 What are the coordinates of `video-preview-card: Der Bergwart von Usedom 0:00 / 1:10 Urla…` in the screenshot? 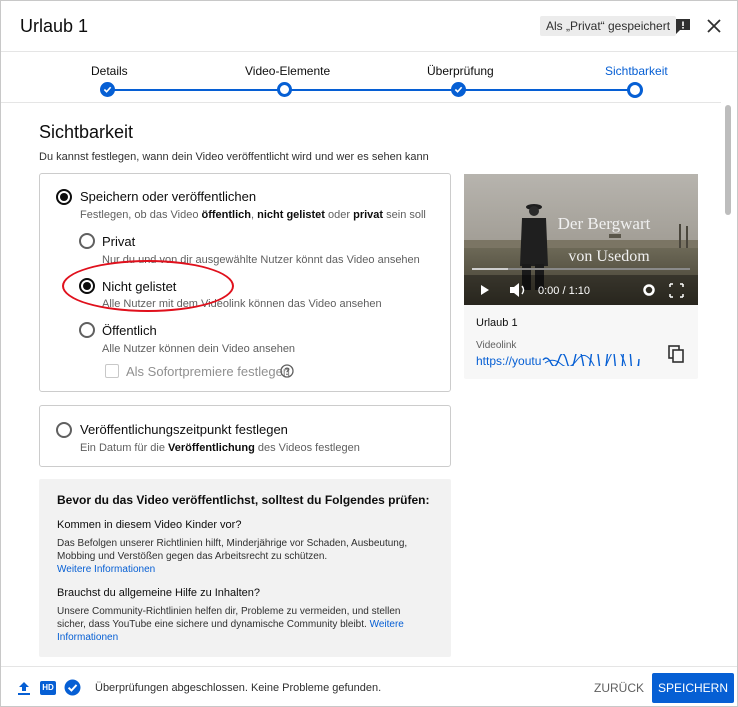 It's located at (581, 281).